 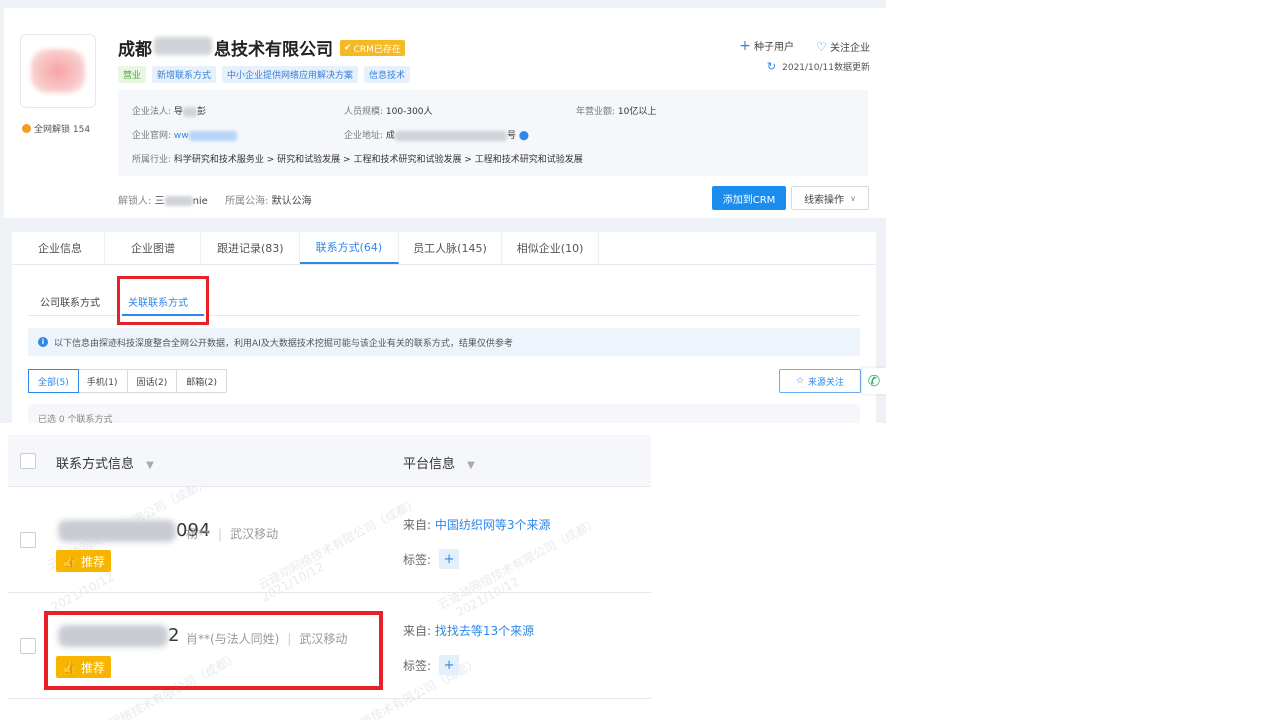 What do you see at coordinates (524, 136) in the screenshot?
I see `location-pin-icon: ⬤` at bounding box center [524, 136].